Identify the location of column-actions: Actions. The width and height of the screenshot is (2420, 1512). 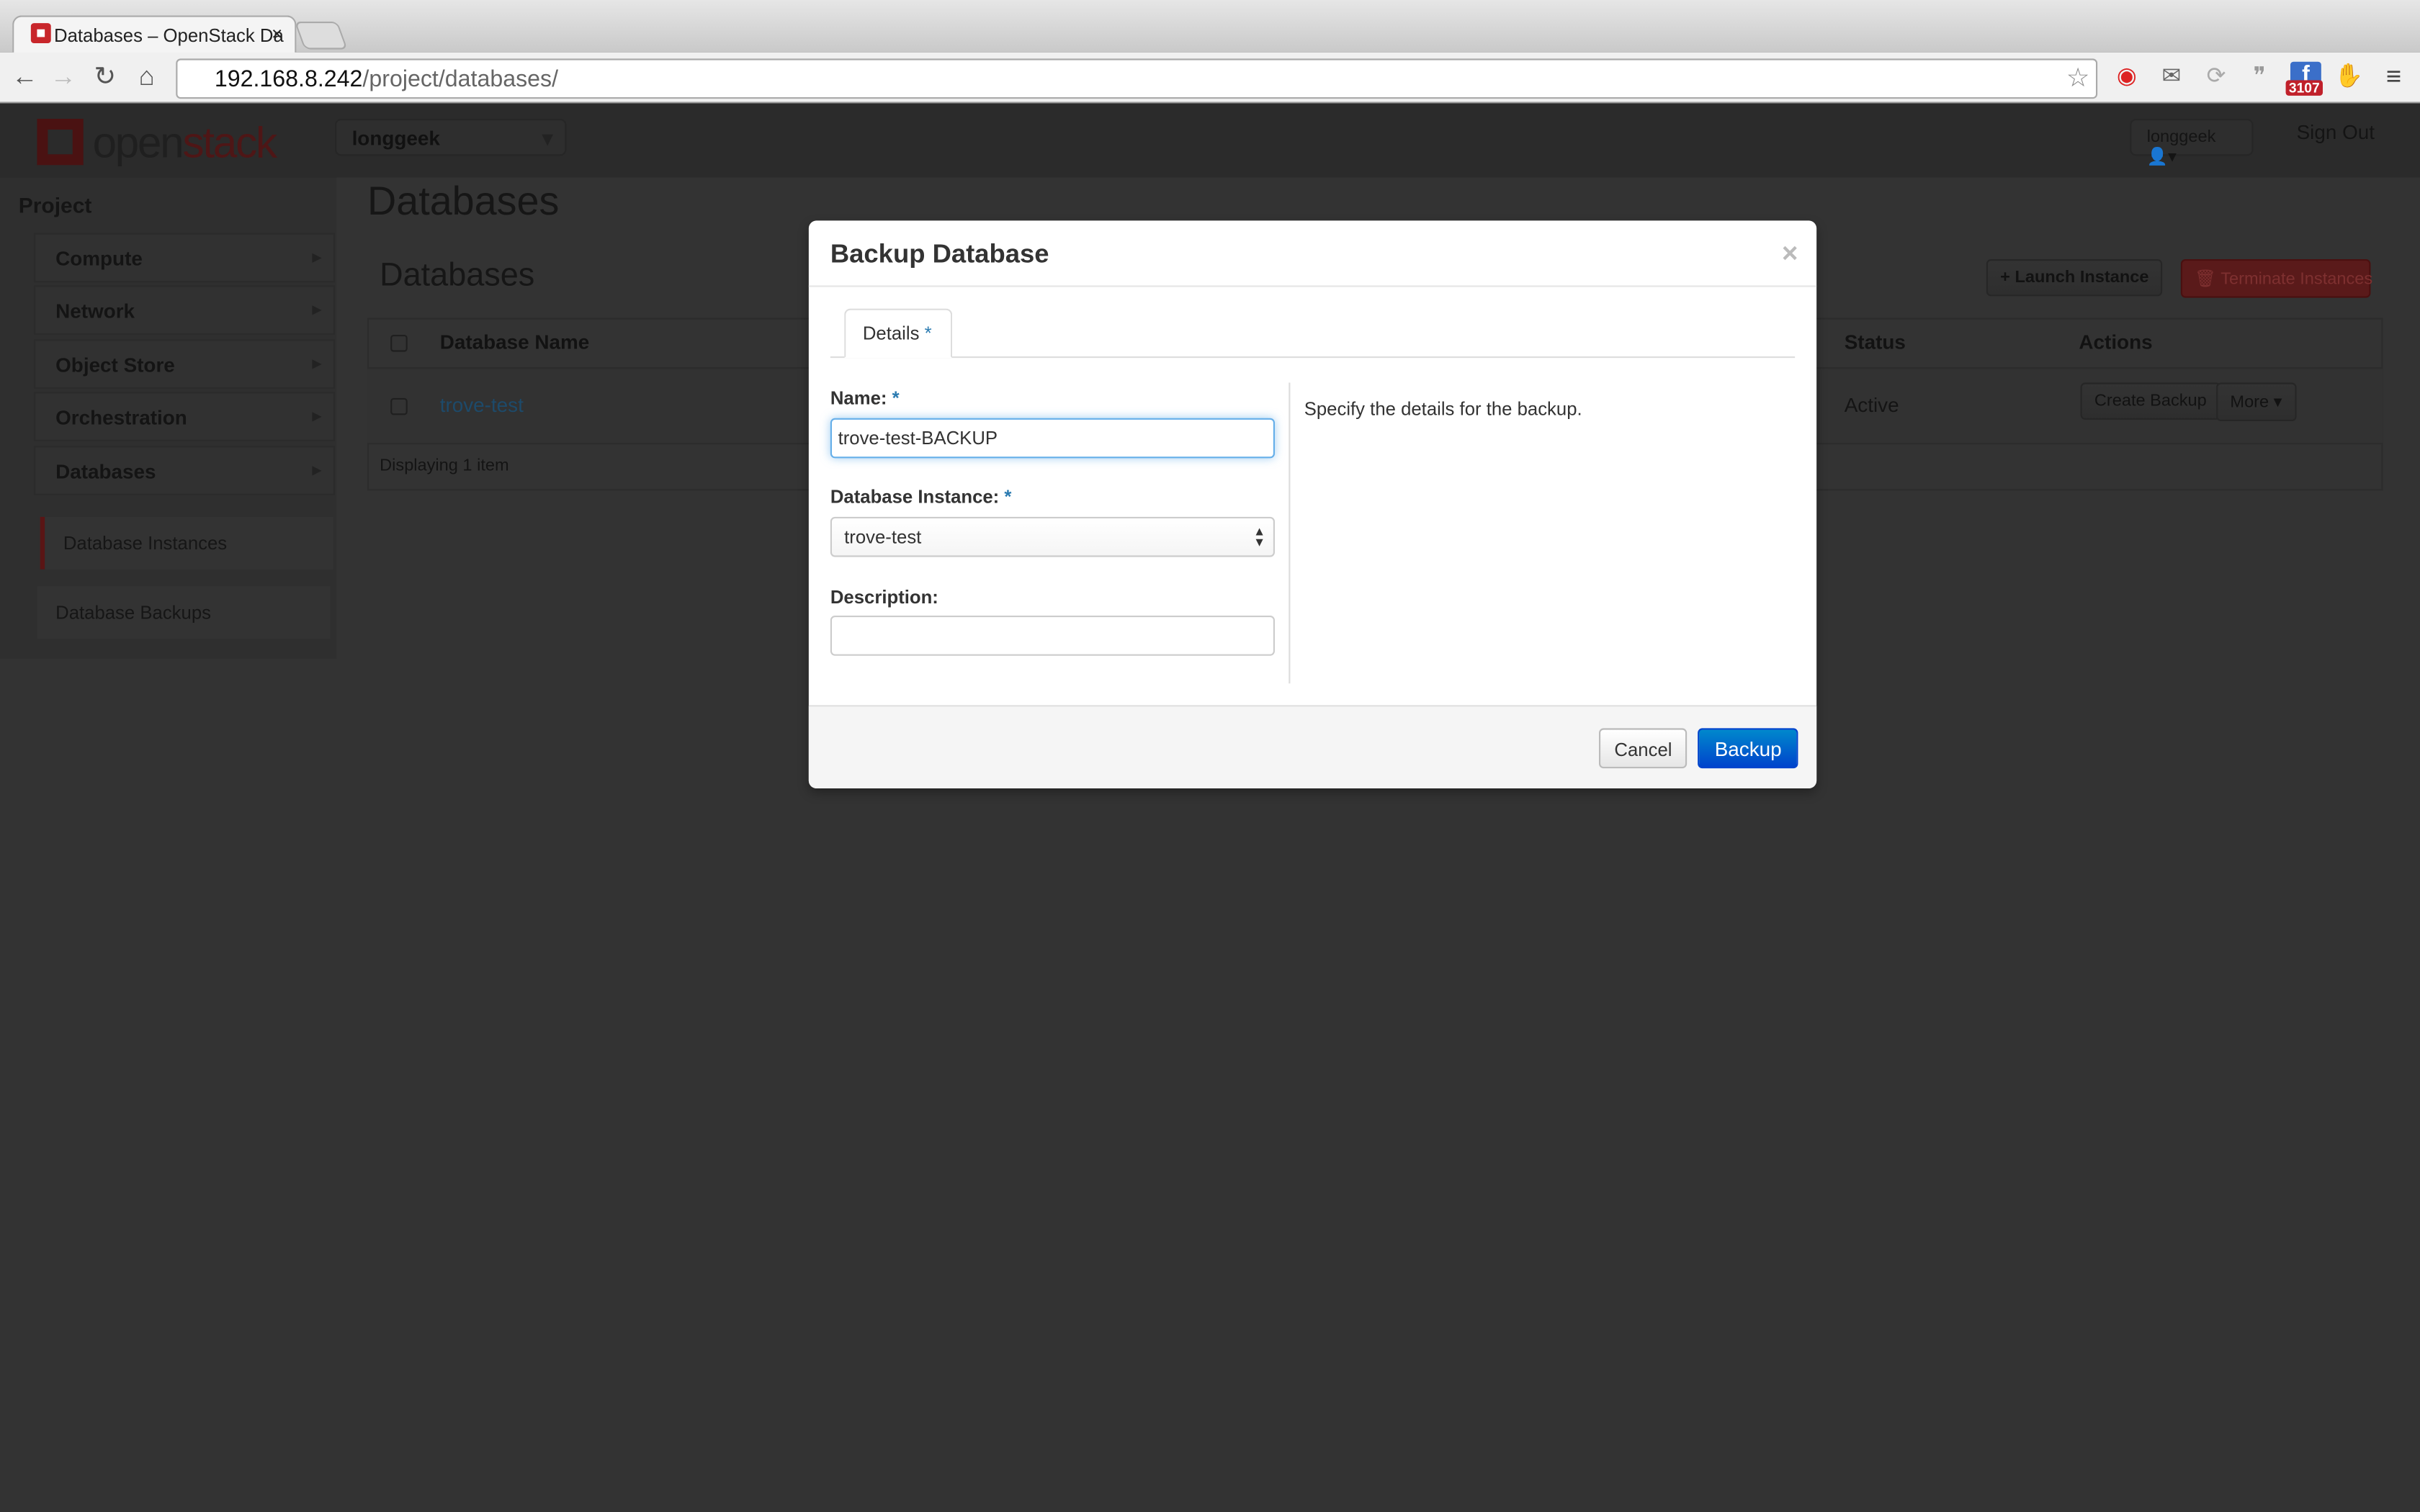
(2116, 342).